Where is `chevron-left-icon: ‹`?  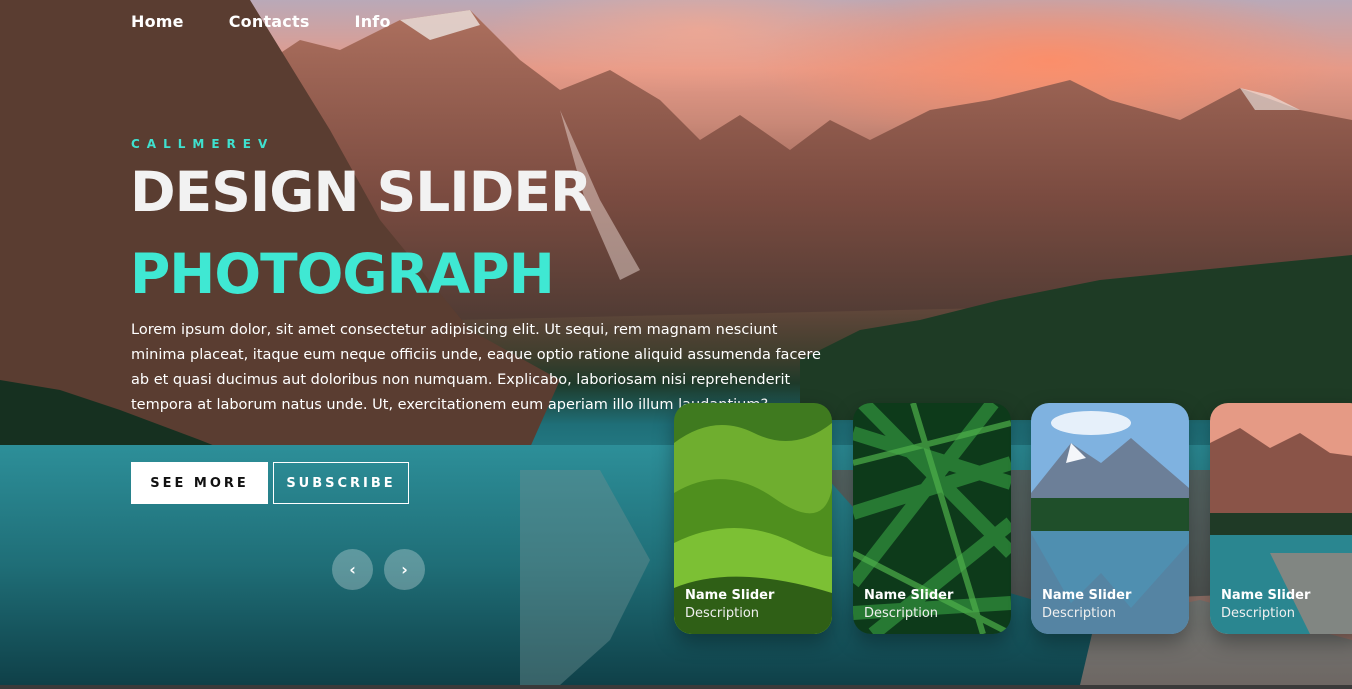 chevron-left-icon: ‹ is located at coordinates (352, 569).